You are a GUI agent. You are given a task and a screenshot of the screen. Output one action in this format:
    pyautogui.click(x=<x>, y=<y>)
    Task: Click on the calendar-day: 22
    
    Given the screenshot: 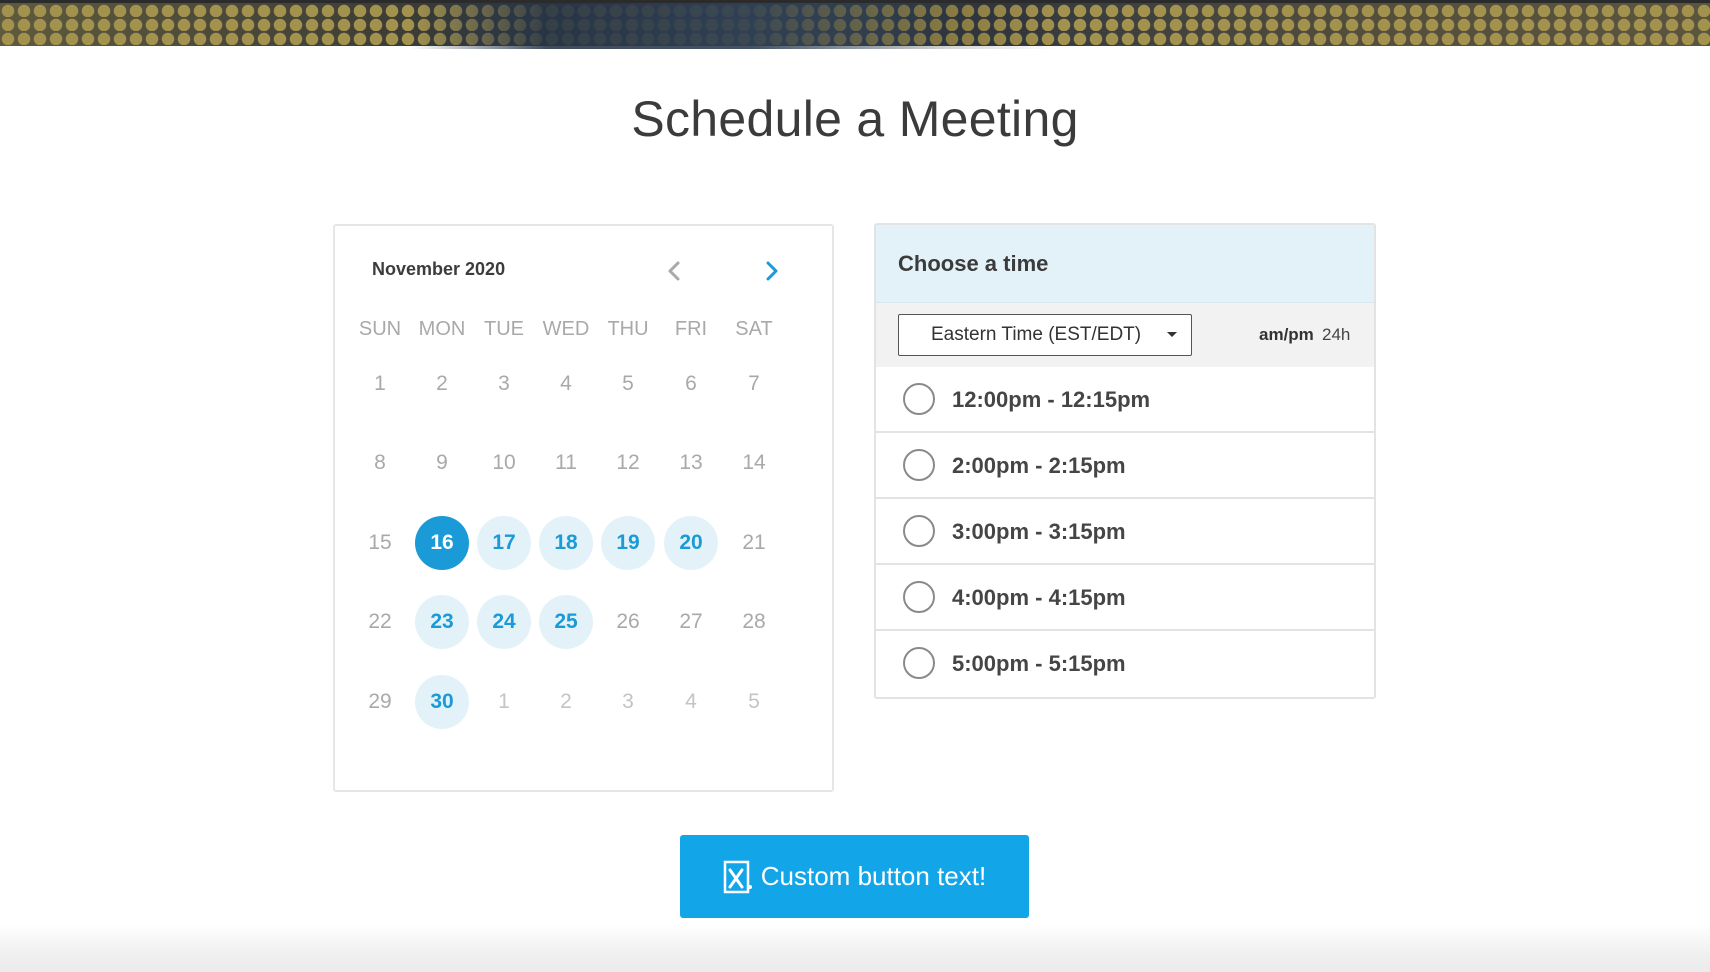 What is the action you would take?
    pyautogui.click(x=380, y=621)
    